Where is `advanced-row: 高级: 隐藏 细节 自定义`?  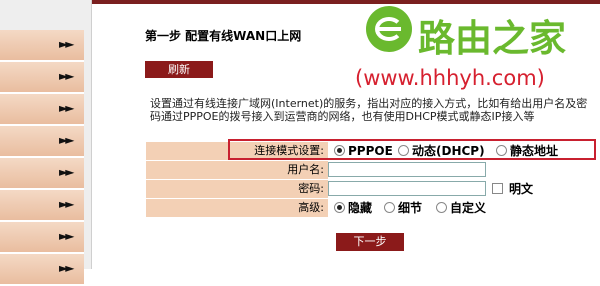
advanced-row: 高级: 隐藏 细节 自定义 is located at coordinates (370, 208).